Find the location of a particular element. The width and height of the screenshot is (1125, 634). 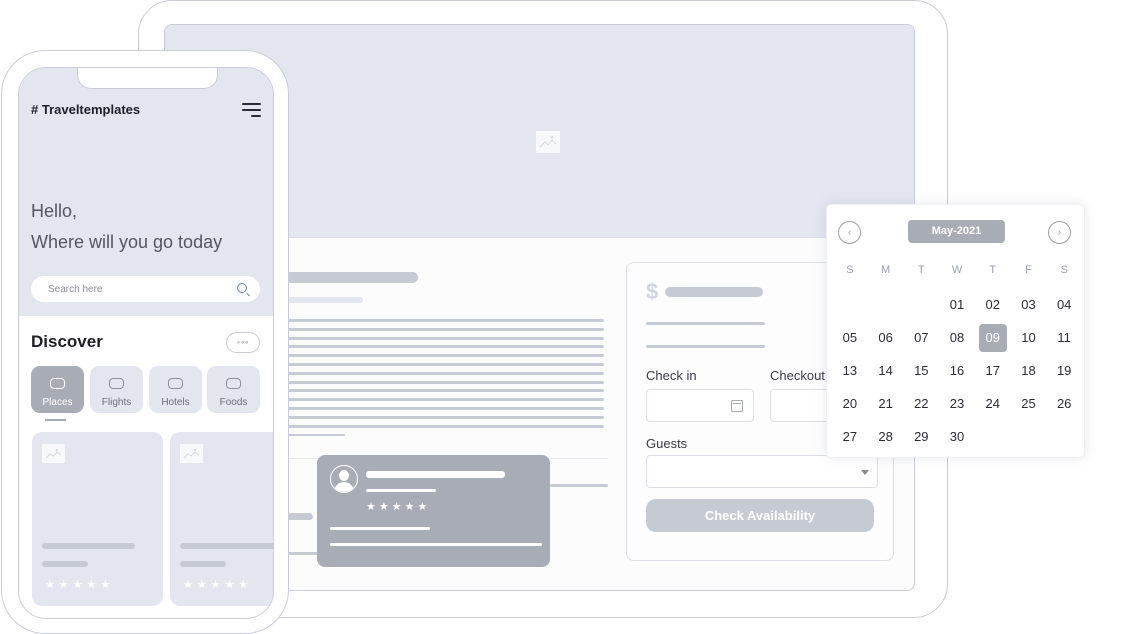

calendar-day: 03 is located at coordinates (1029, 304).